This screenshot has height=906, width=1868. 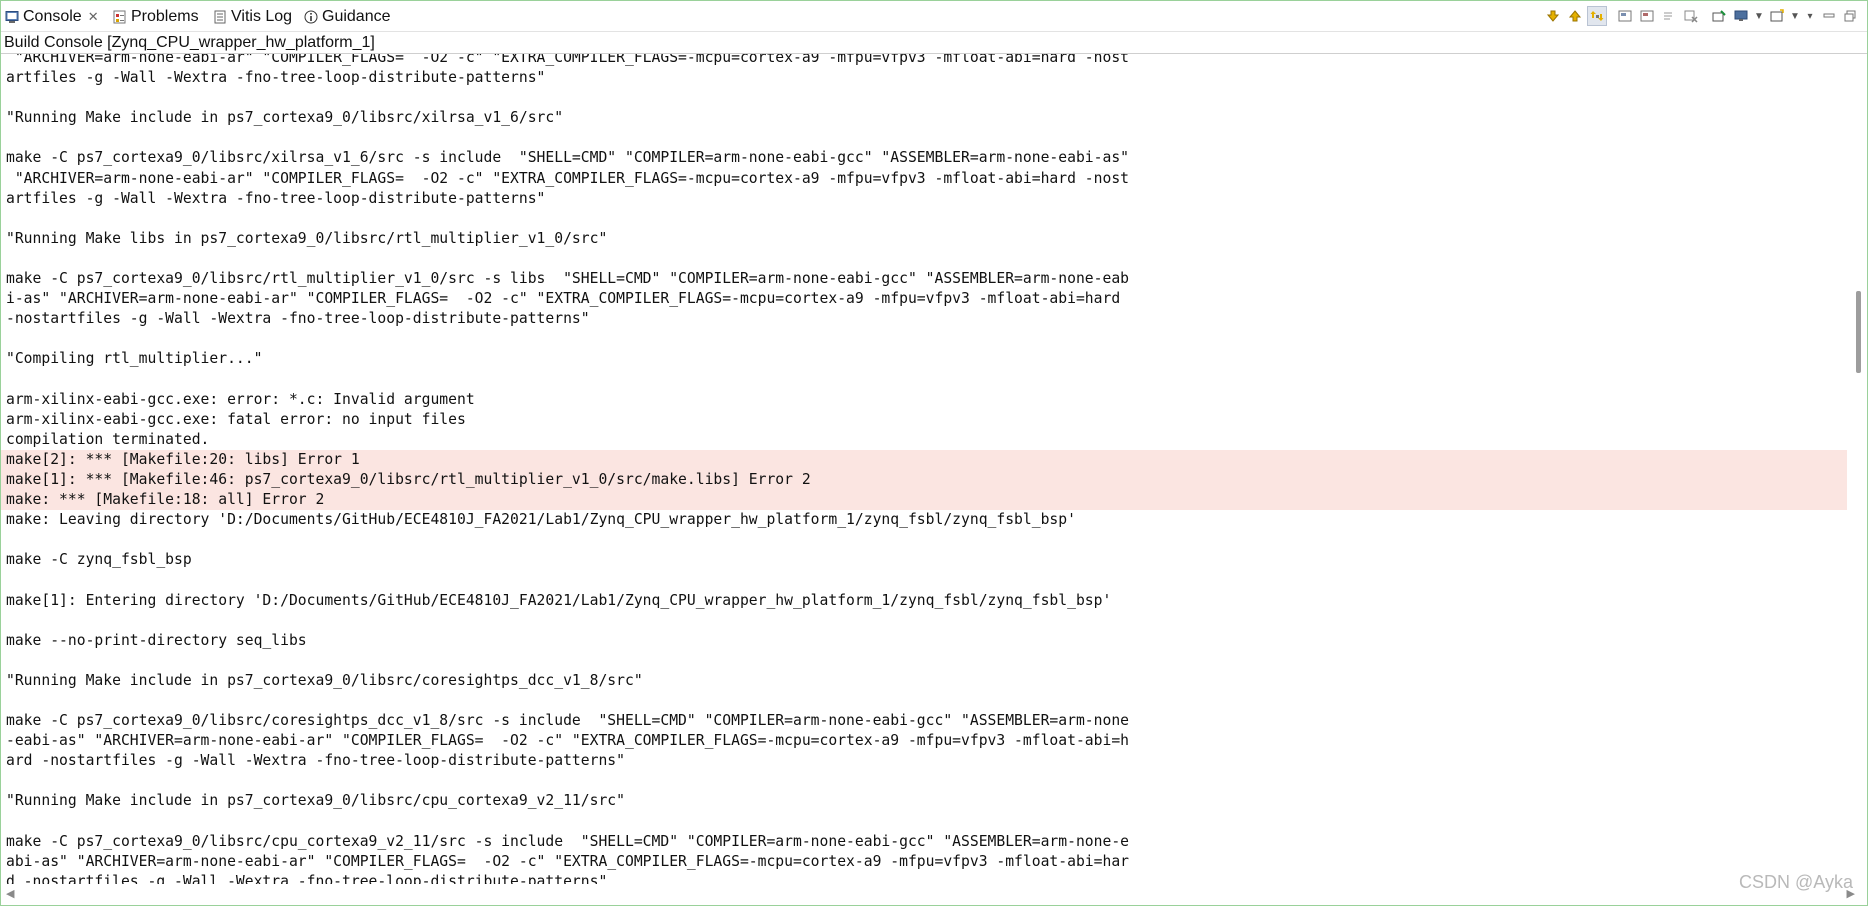 What do you see at coordinates (165, 16) in the screenshot?
I see `tab-label: Problems` at bounding box center [165, 16].